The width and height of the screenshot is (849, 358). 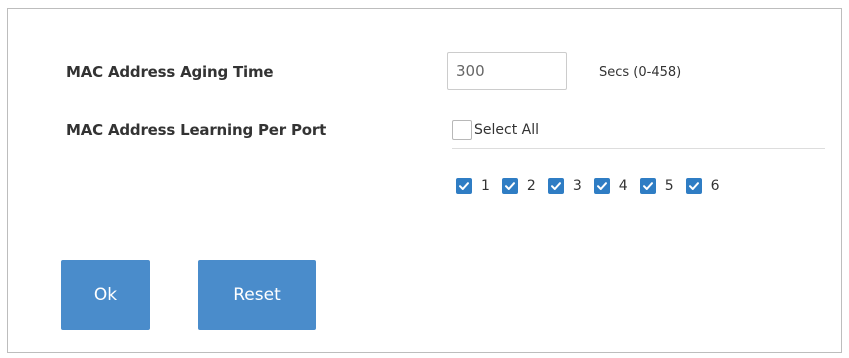 I want to click on port-checkbox-1: 1, so click(x=473, y=186).